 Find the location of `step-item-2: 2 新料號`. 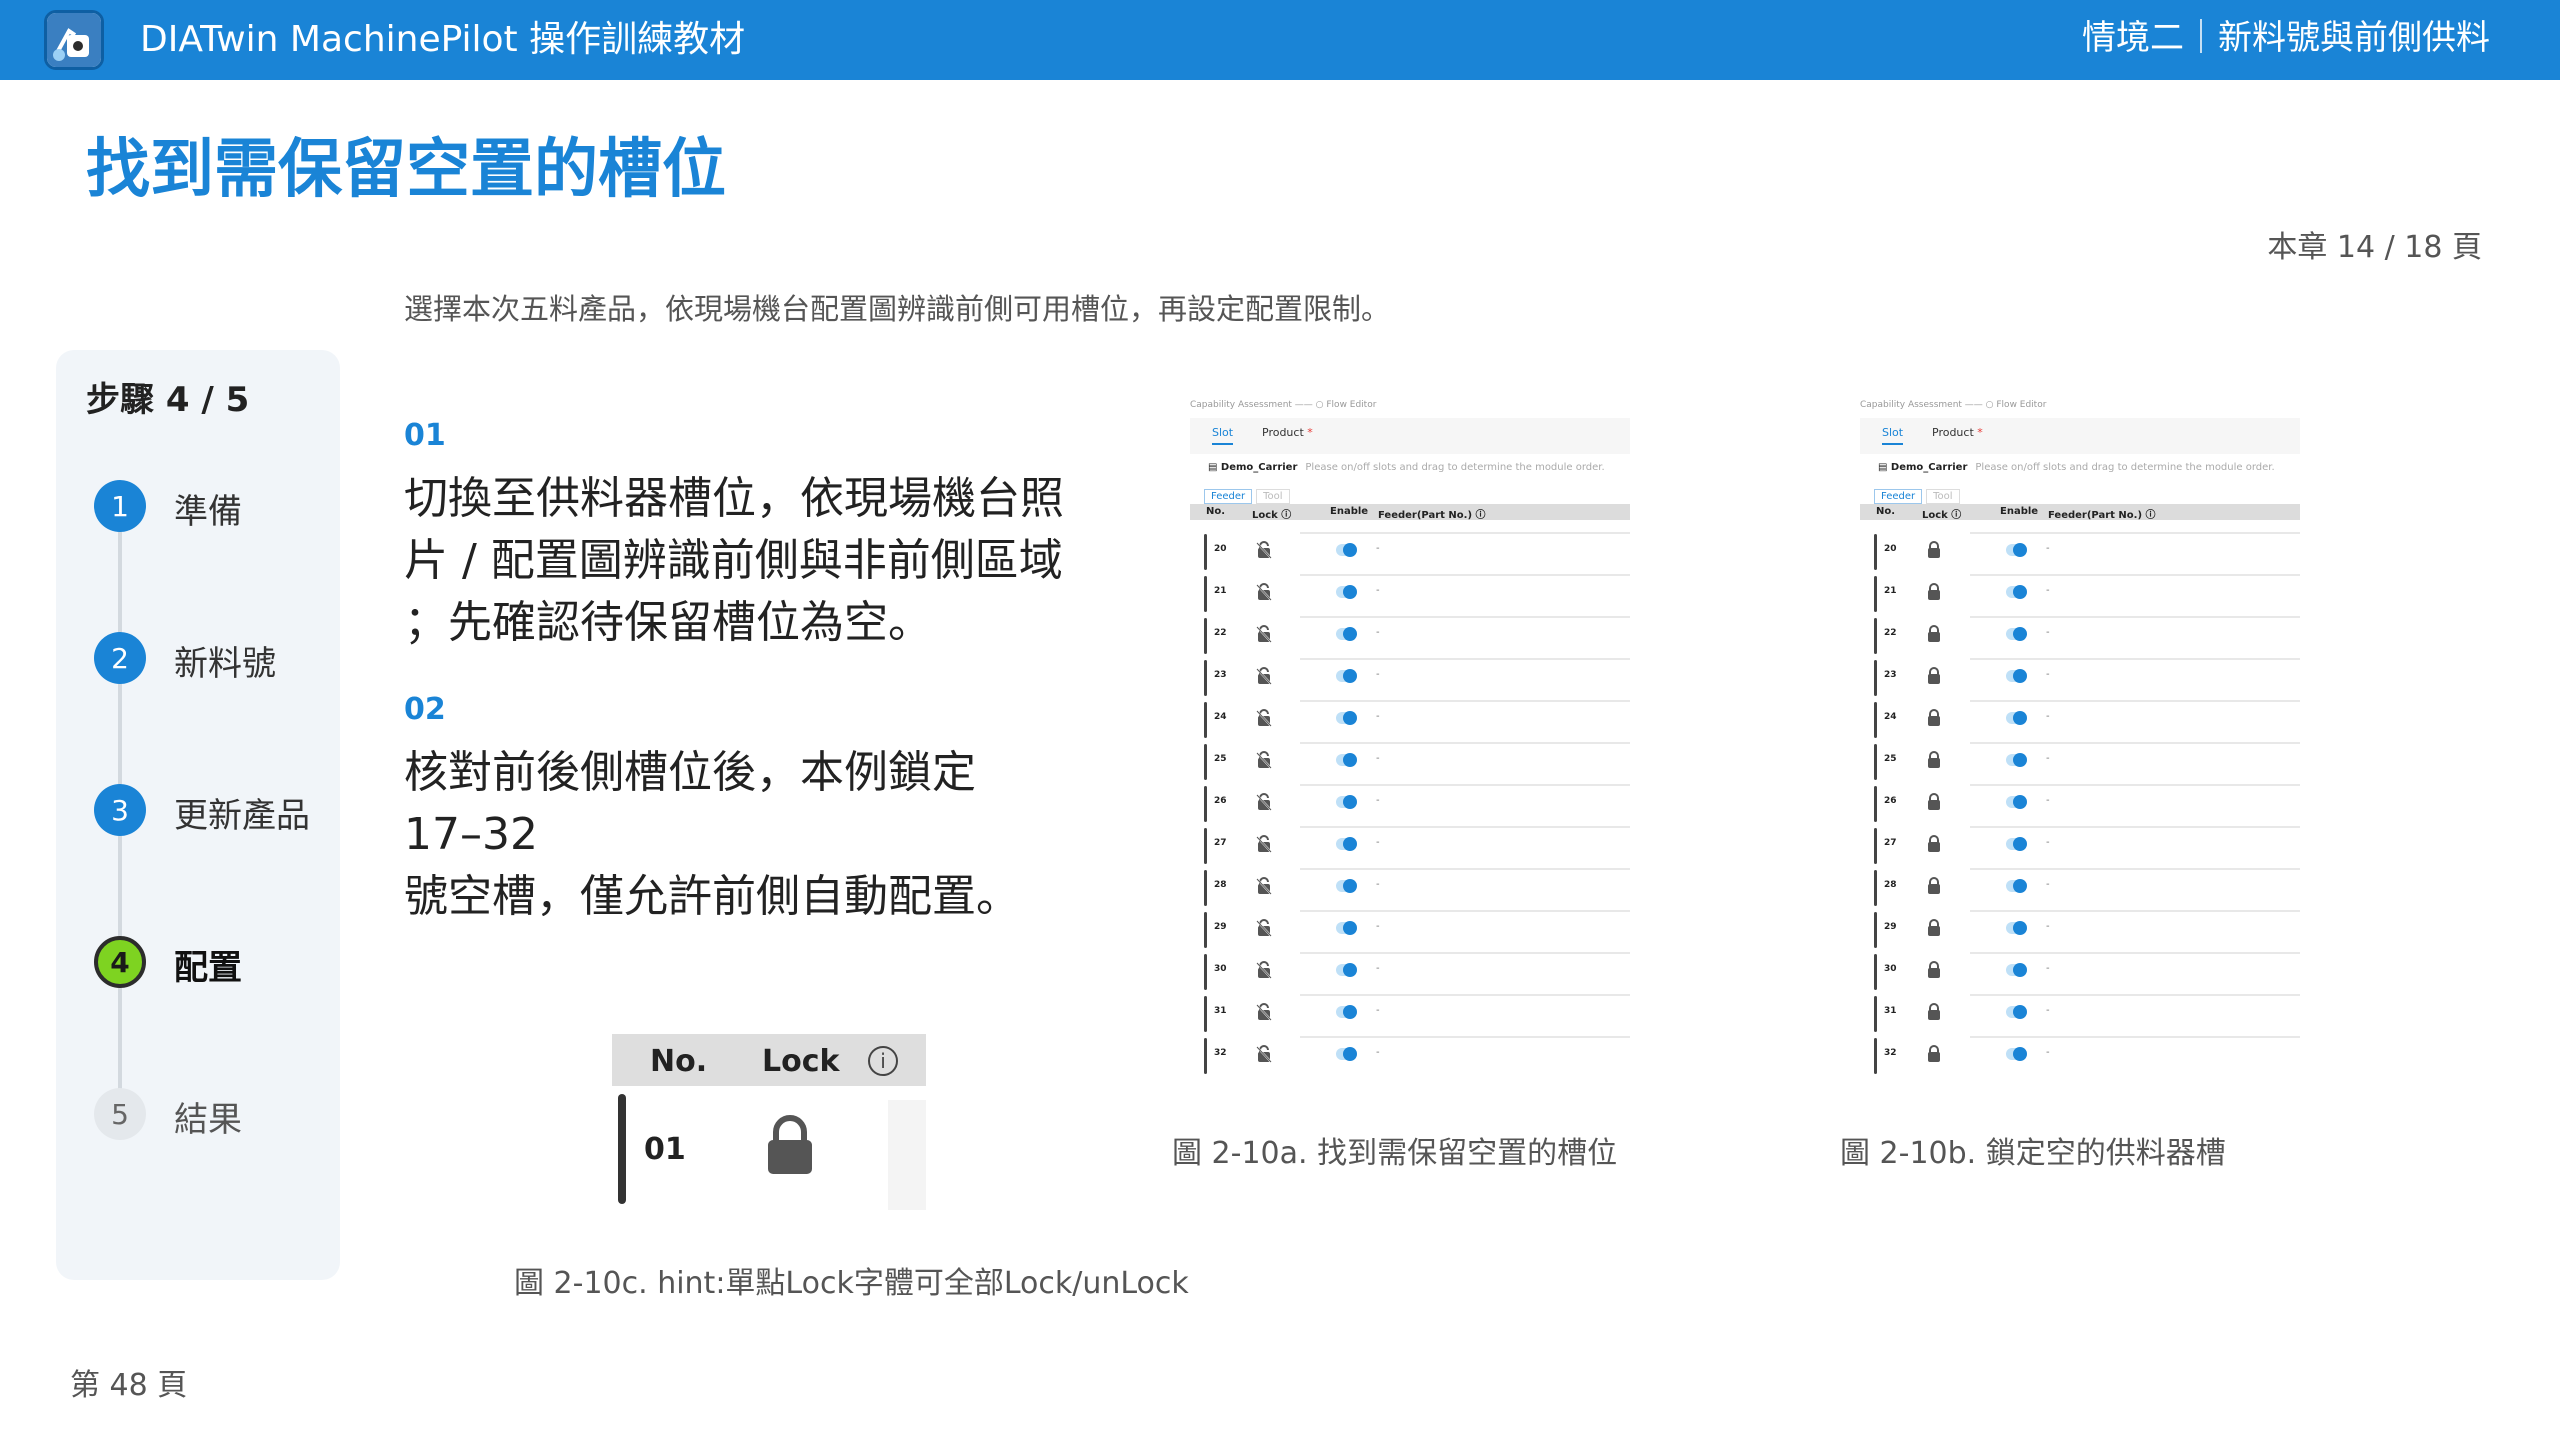

step-item-2: 2 新料號 is located at coordinates (214, 658).